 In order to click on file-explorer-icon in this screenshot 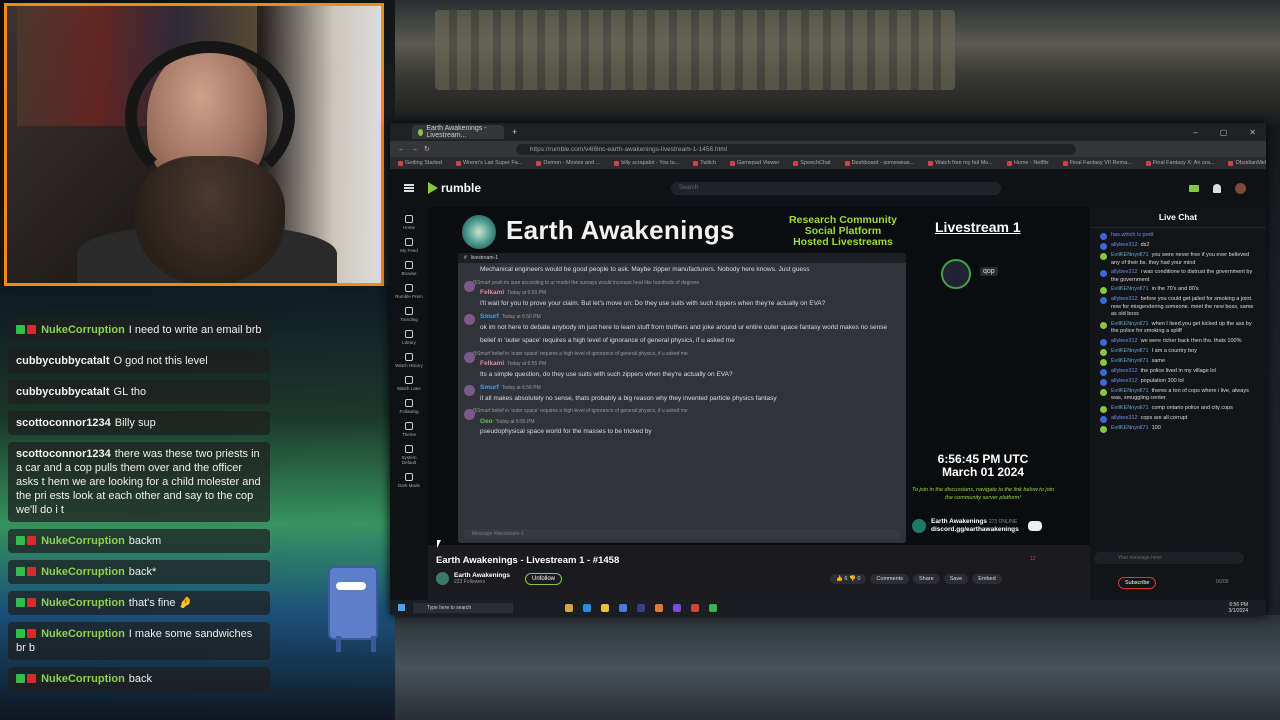, I will do `click(569, 607)`.